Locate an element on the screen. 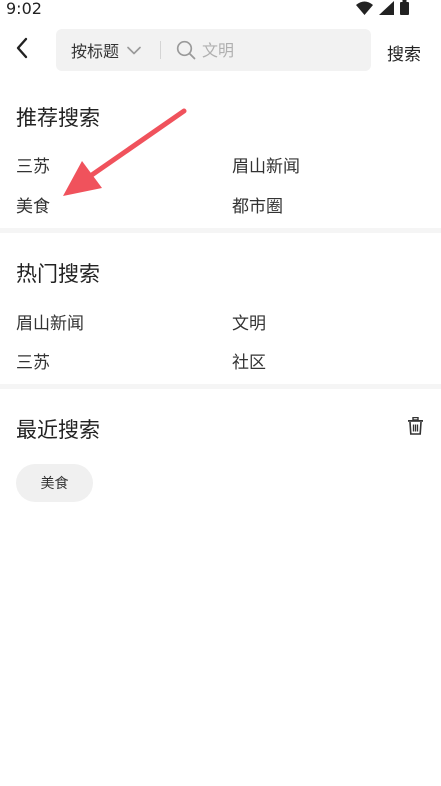  recommended-item: 都市圈 is located at coordinates (257, 204).